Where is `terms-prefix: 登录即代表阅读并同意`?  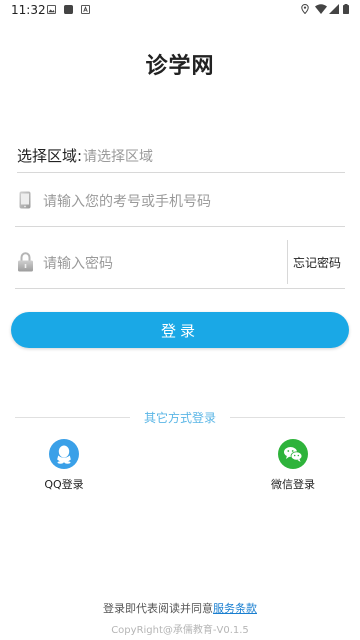 terms-prefix: 登录即代表阅读并同意 is located at coordinates (158, 608).